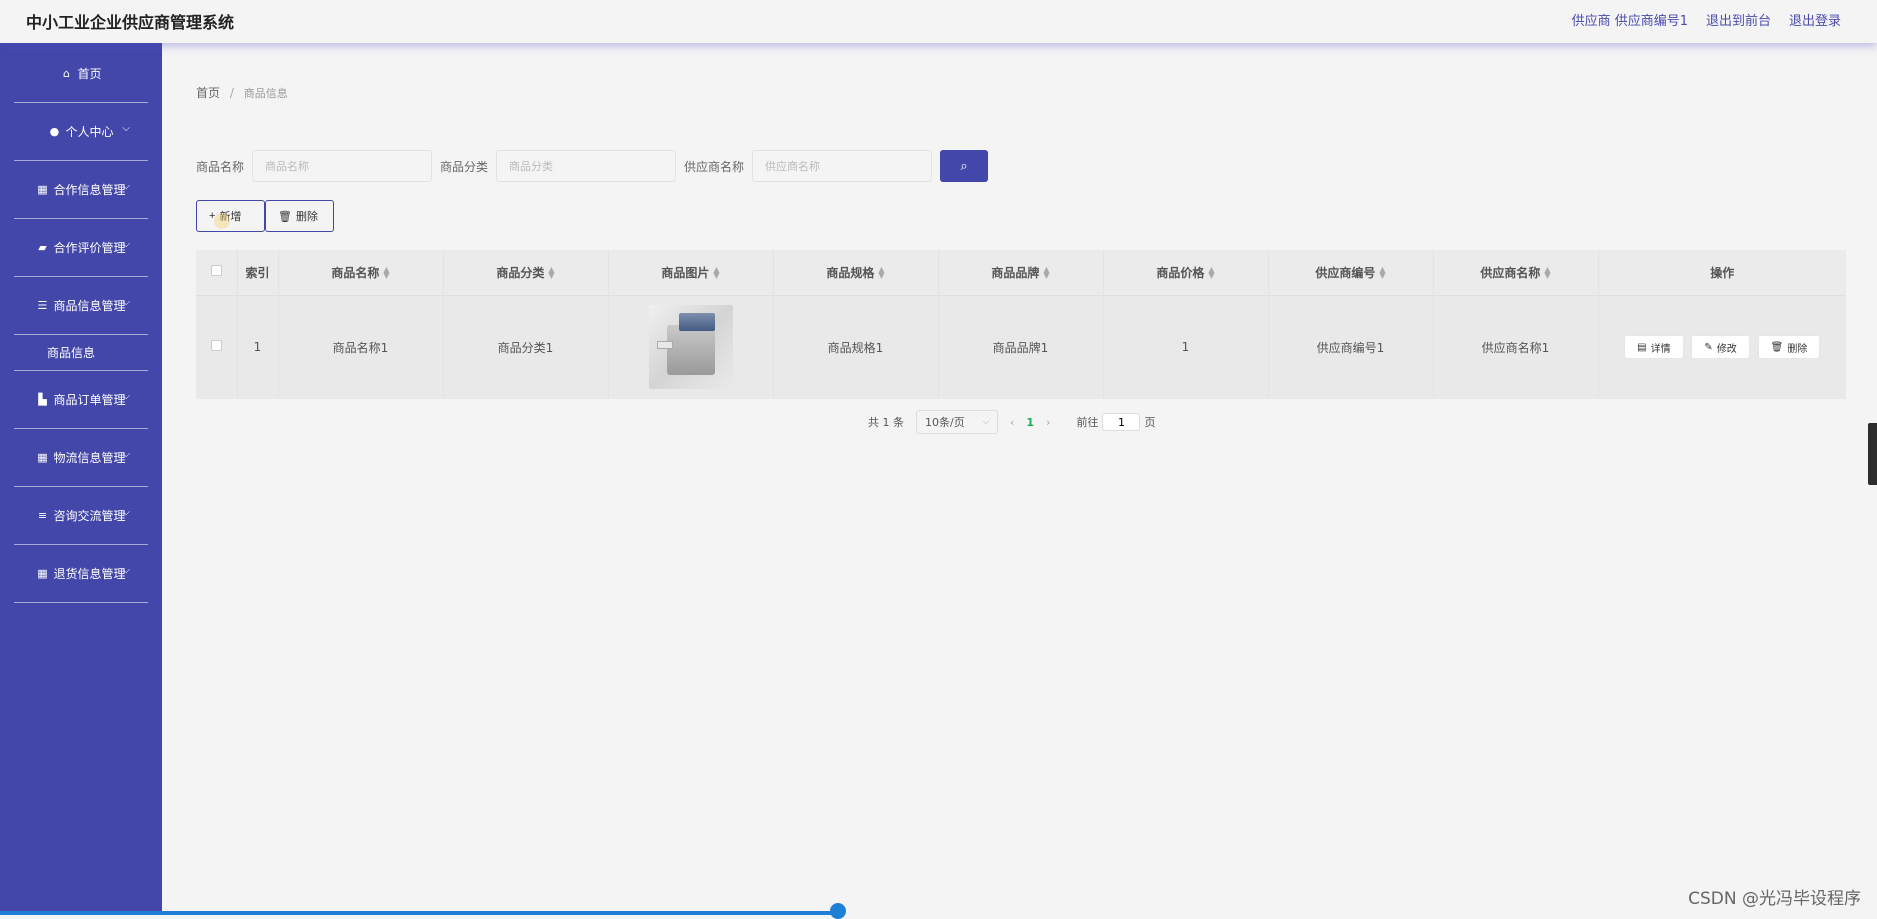  Describe the element at coordinates (208, 93) in the screenshot. I see `breadcrumb-home: 首页` at that location.